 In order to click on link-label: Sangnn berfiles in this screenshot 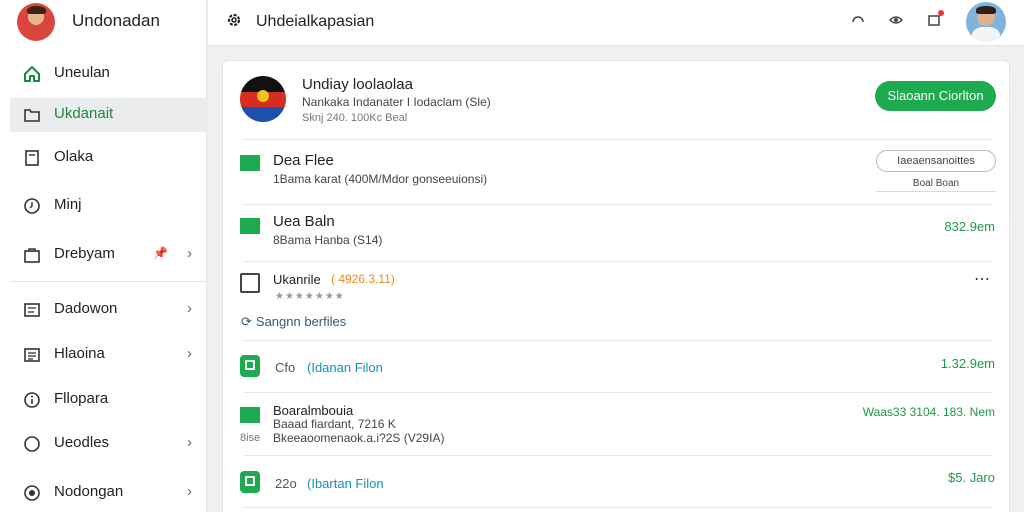, I will do `click(301, 321)`.